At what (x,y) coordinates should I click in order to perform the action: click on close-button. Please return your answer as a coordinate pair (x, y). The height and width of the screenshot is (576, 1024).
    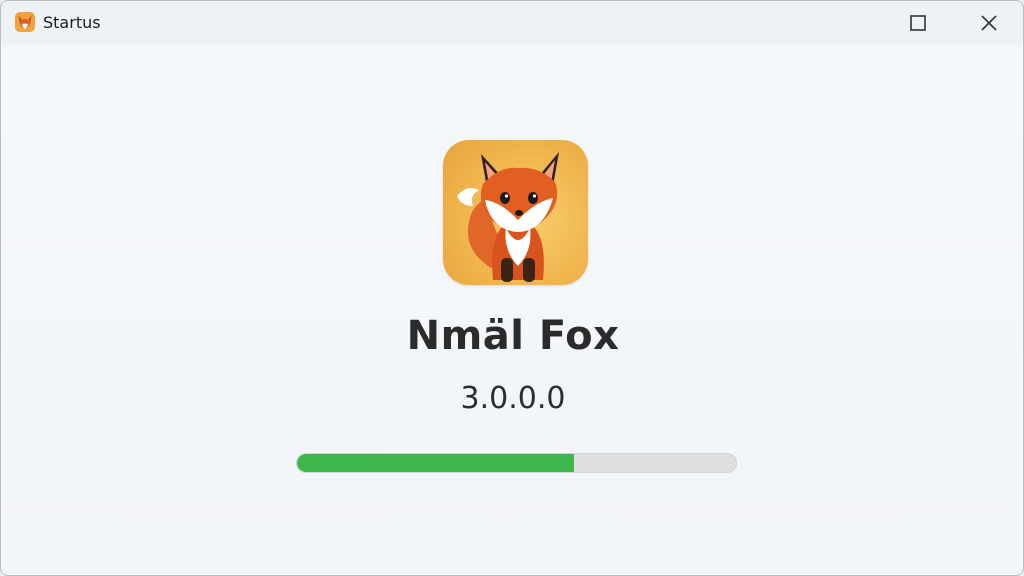
    Looking at the image, I should click on (989, 23).